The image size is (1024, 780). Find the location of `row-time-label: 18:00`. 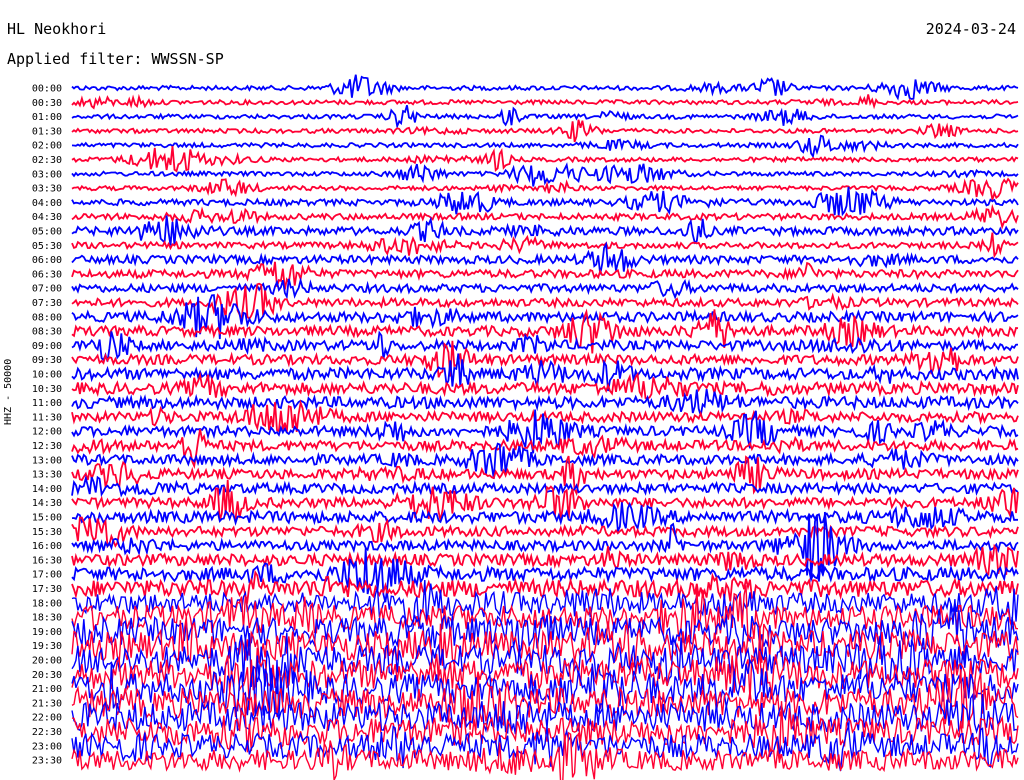

row-time-label: 18:00 is located at coordinates (47, 603).